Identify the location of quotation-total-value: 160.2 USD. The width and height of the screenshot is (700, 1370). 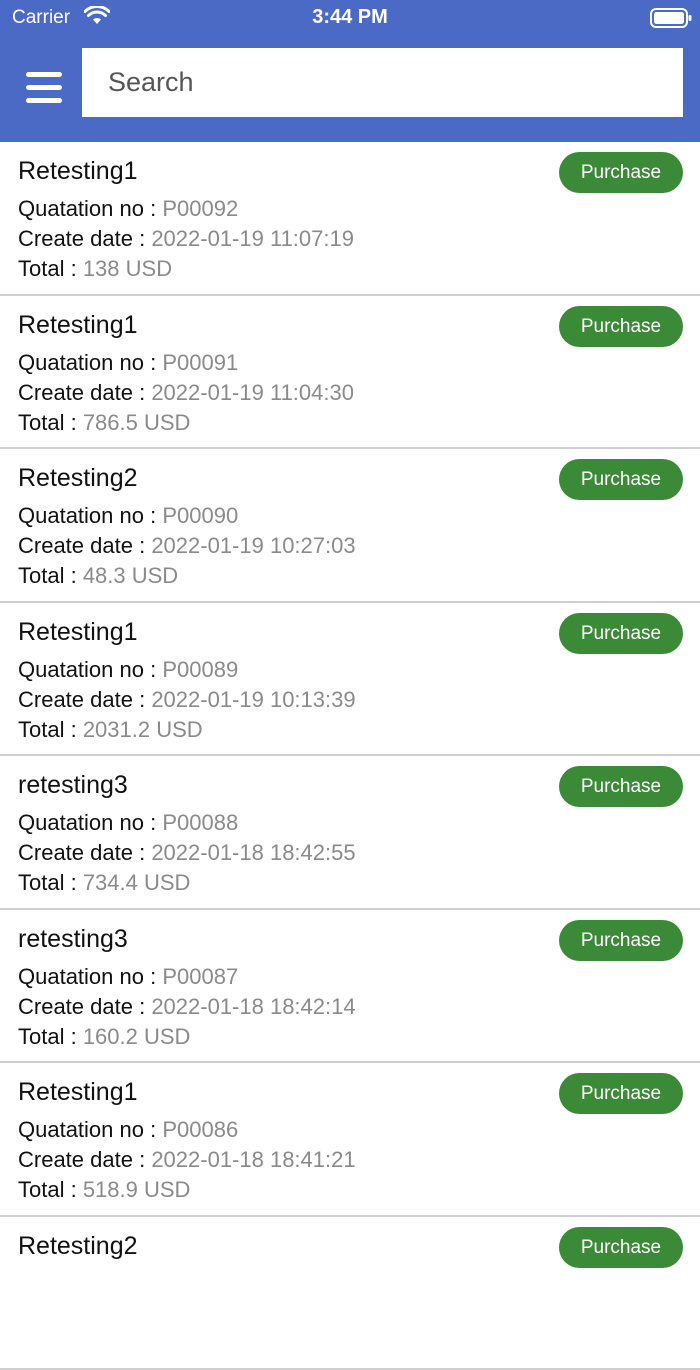
(137, 1036).